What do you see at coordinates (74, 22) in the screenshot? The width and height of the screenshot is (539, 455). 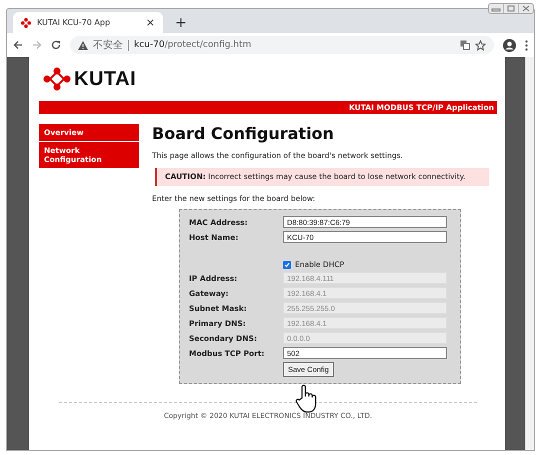 I see `tab-title: KUTAI KCU-70 App` at bounding box center [74, 22].